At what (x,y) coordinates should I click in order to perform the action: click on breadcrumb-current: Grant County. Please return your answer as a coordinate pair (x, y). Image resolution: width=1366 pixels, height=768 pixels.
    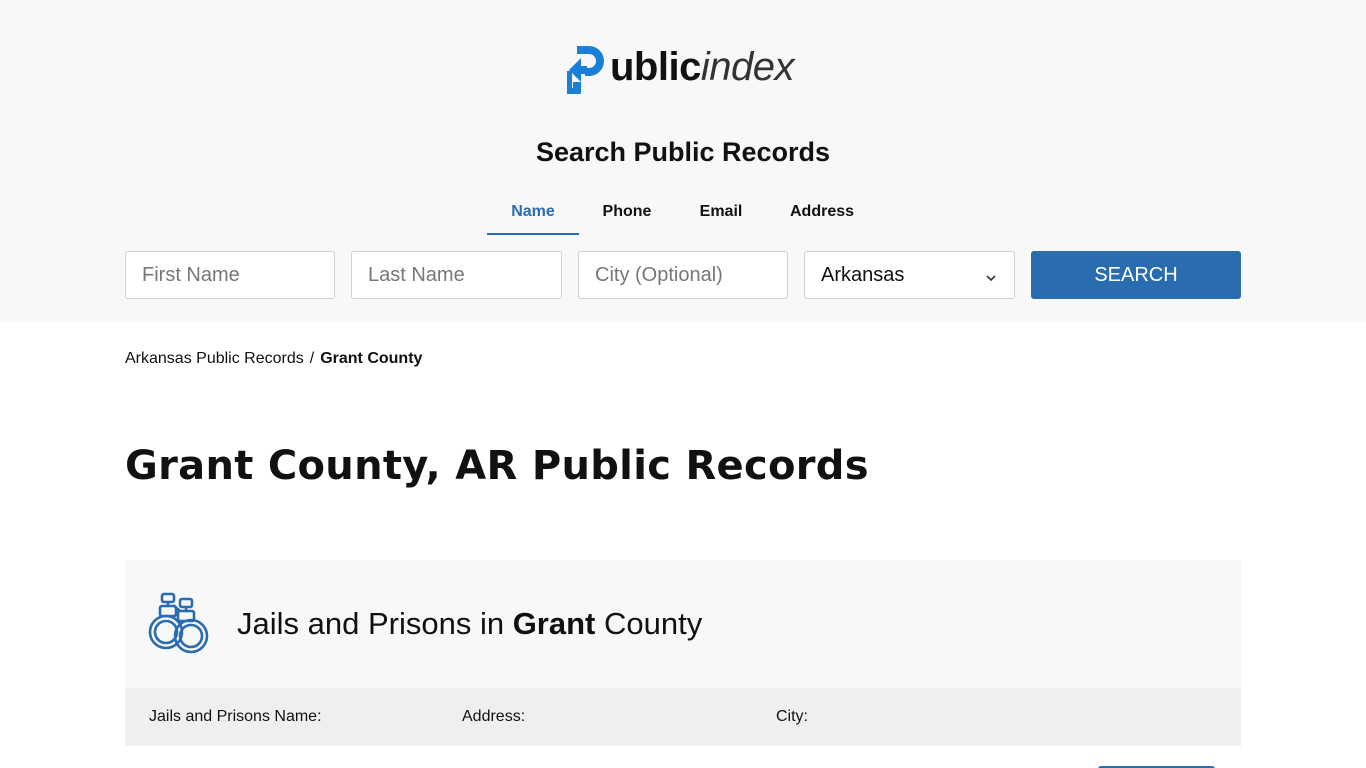
    Looking at the image, I should click on (371, 358).